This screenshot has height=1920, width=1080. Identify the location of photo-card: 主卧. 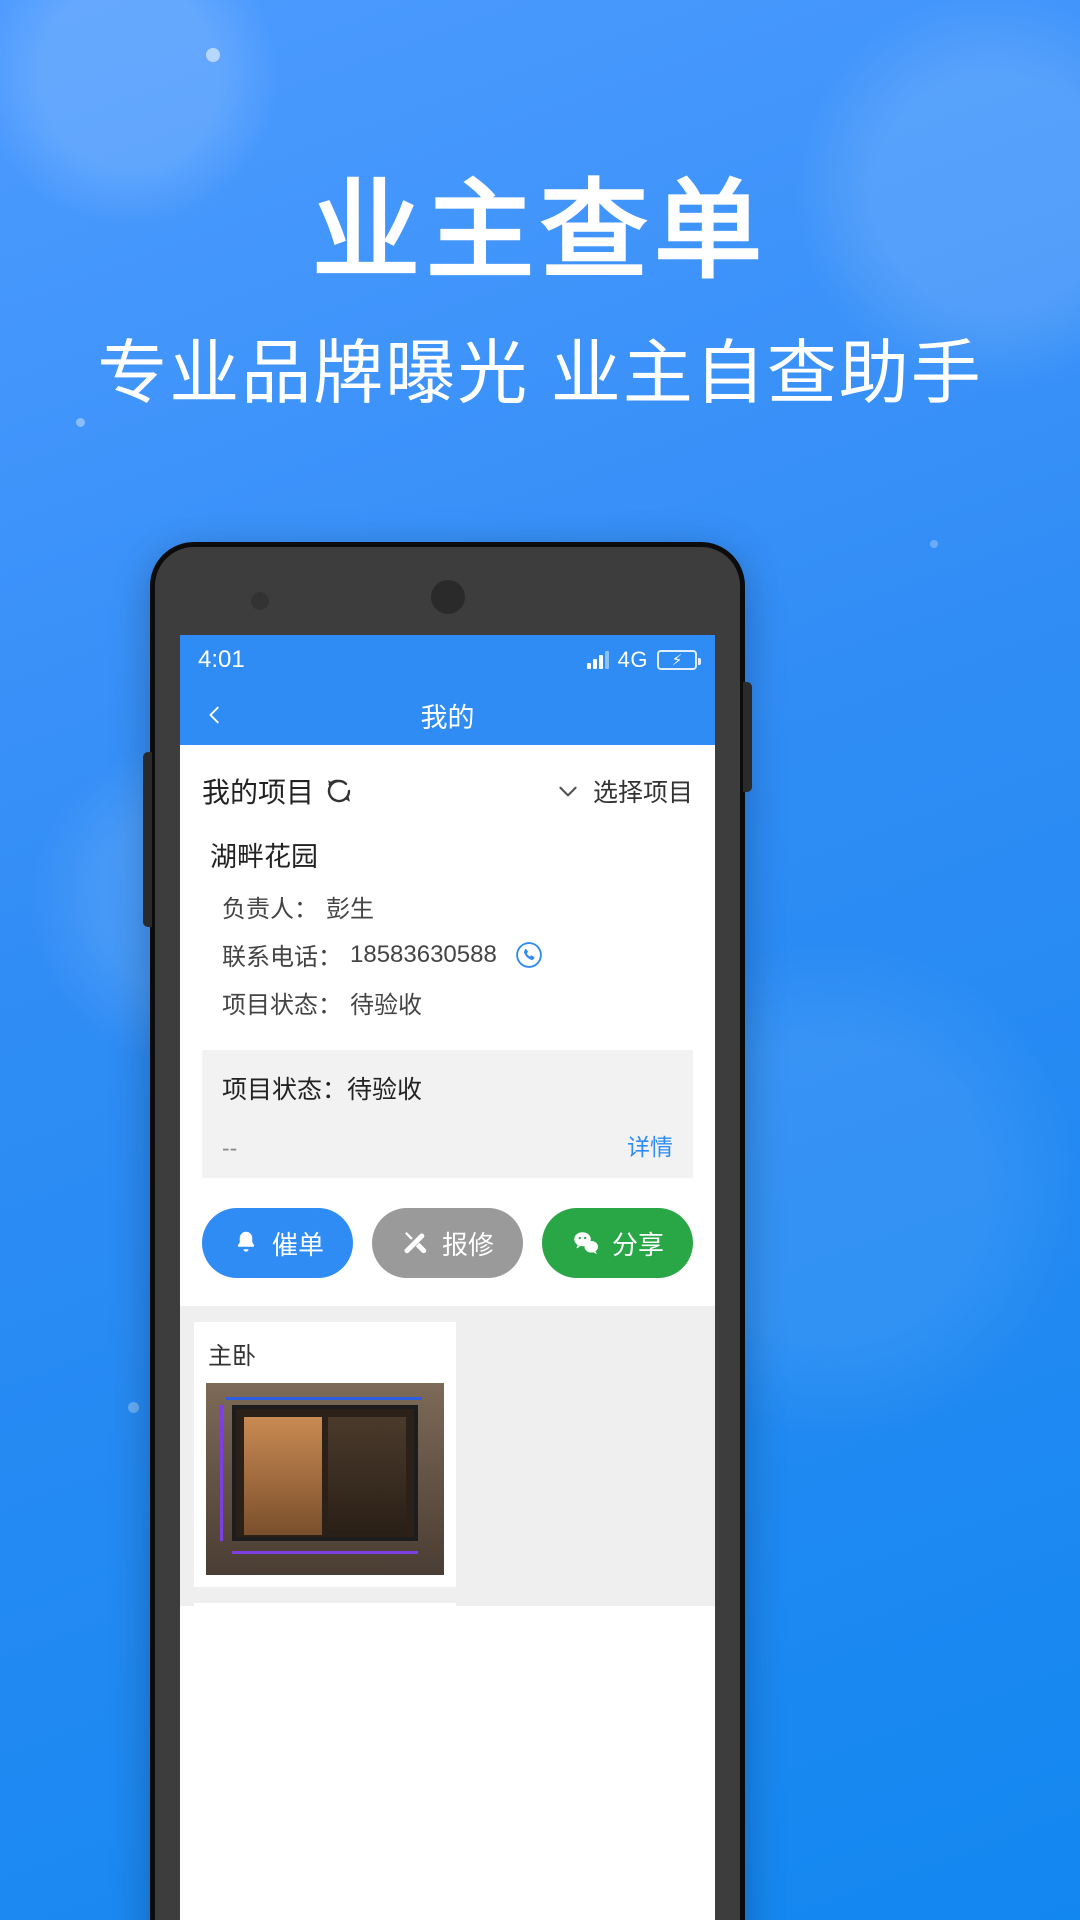
(325, 1454).